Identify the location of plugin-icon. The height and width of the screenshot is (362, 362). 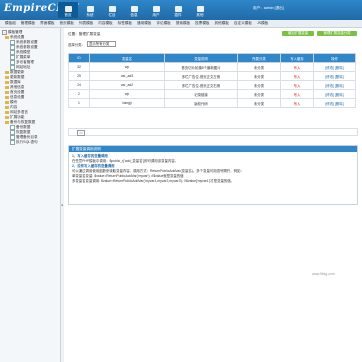
(178, 9).